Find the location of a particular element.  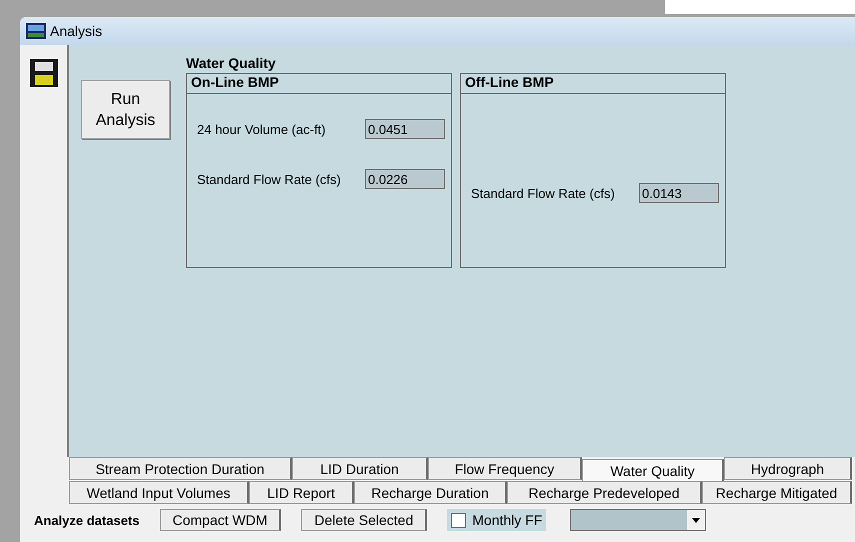

tab: Flow Frequency is located at coordinates (505, 468).